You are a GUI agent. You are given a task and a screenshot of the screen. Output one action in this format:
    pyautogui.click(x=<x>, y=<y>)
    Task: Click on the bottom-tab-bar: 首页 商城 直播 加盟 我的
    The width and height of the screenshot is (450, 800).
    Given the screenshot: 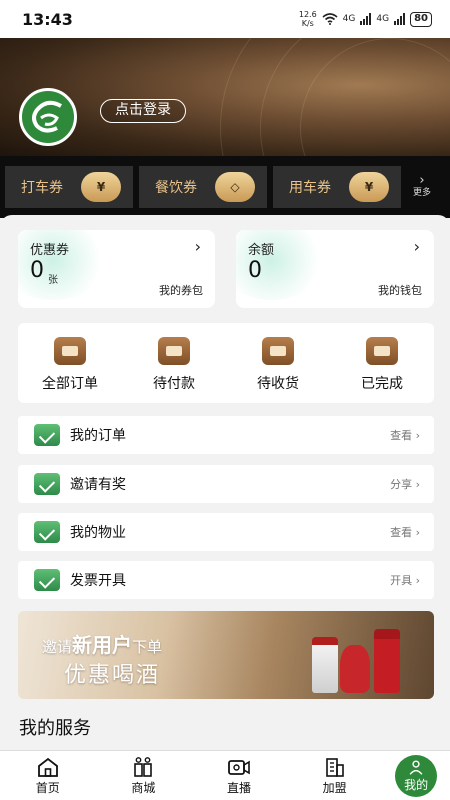 What is the action you would take?
    pyautogui.click(x=225, y=775)
    